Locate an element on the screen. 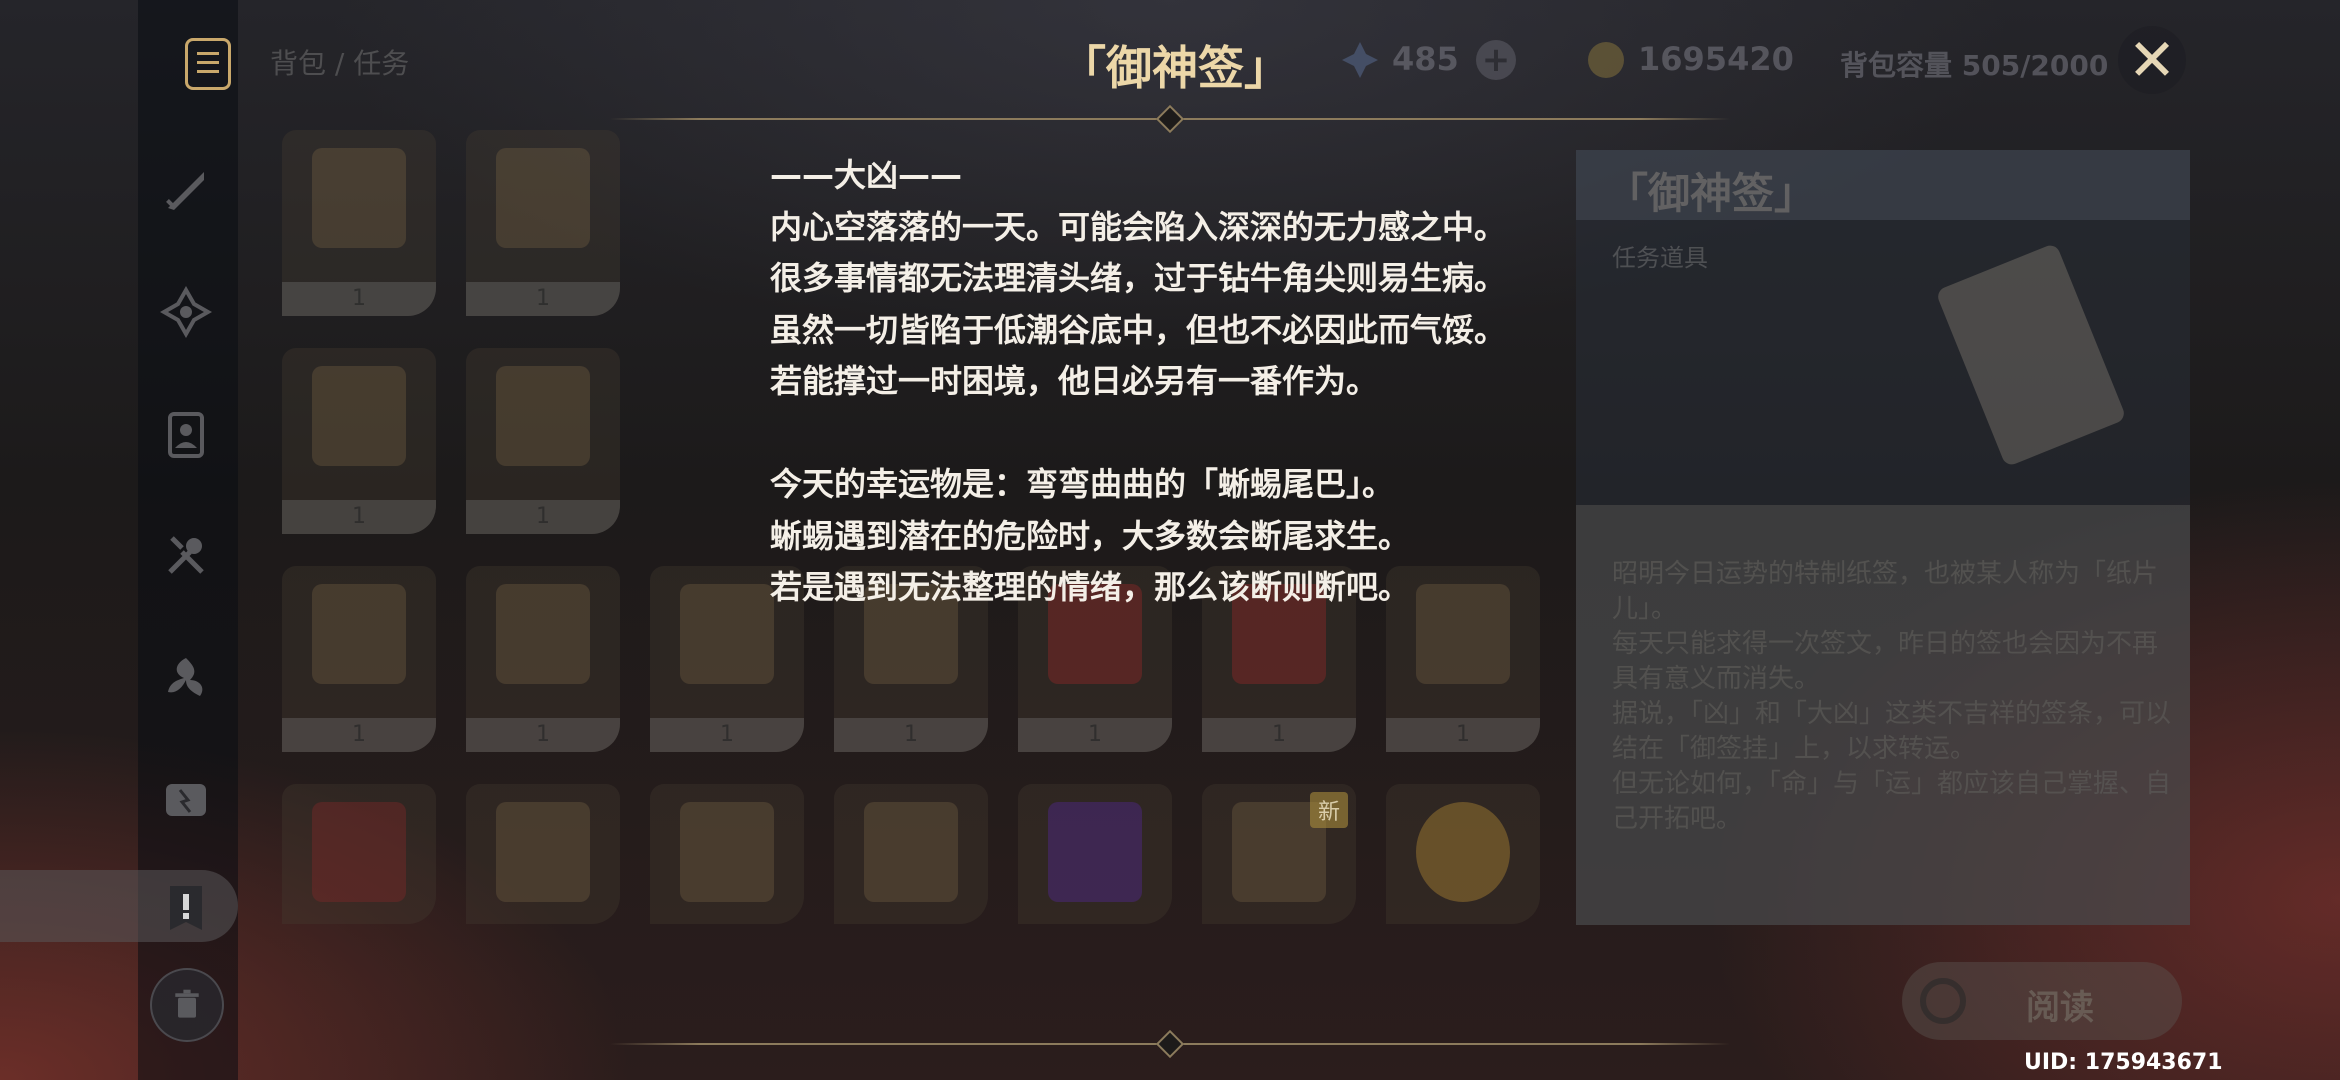 This screenshot has height=1080, width=2340. plus-icon: + is located at coordinates (1496, 60).